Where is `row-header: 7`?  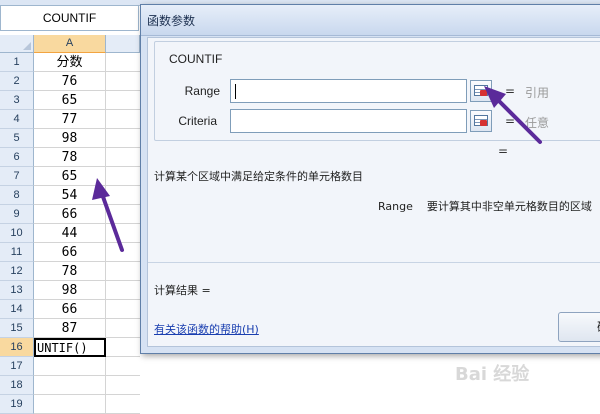 row-header: 7 is located at coordinates (17, 176).